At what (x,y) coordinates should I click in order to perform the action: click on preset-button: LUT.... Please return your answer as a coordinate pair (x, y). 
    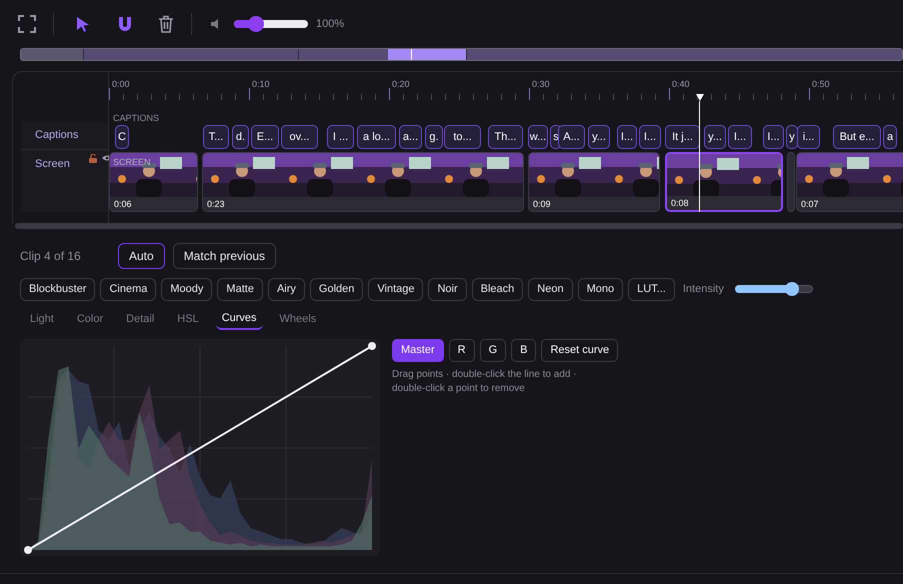
    Looking at the image, I should click on (651, 289).